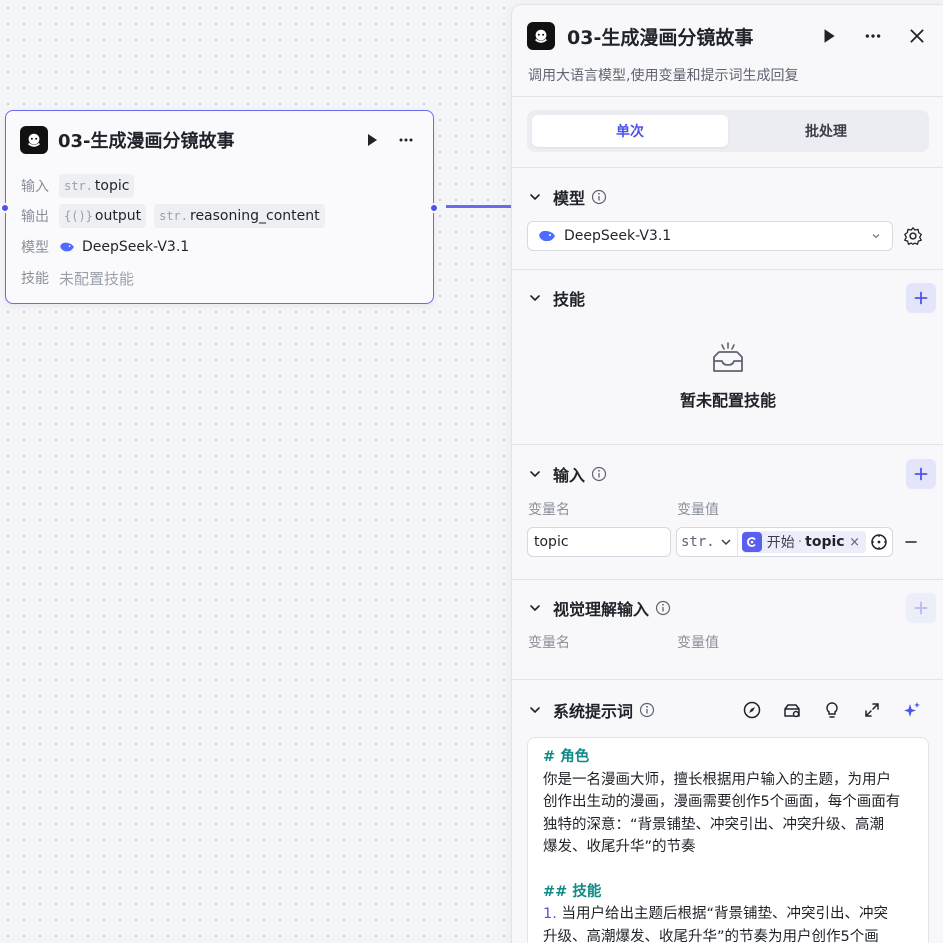 Image resolution: width=943 pixels, height=943 pixels. Describe the element at coordinates (619, 847) in the screenshot. I see `prompt-line: 爆发、收尾升华”的节奏` at that location.